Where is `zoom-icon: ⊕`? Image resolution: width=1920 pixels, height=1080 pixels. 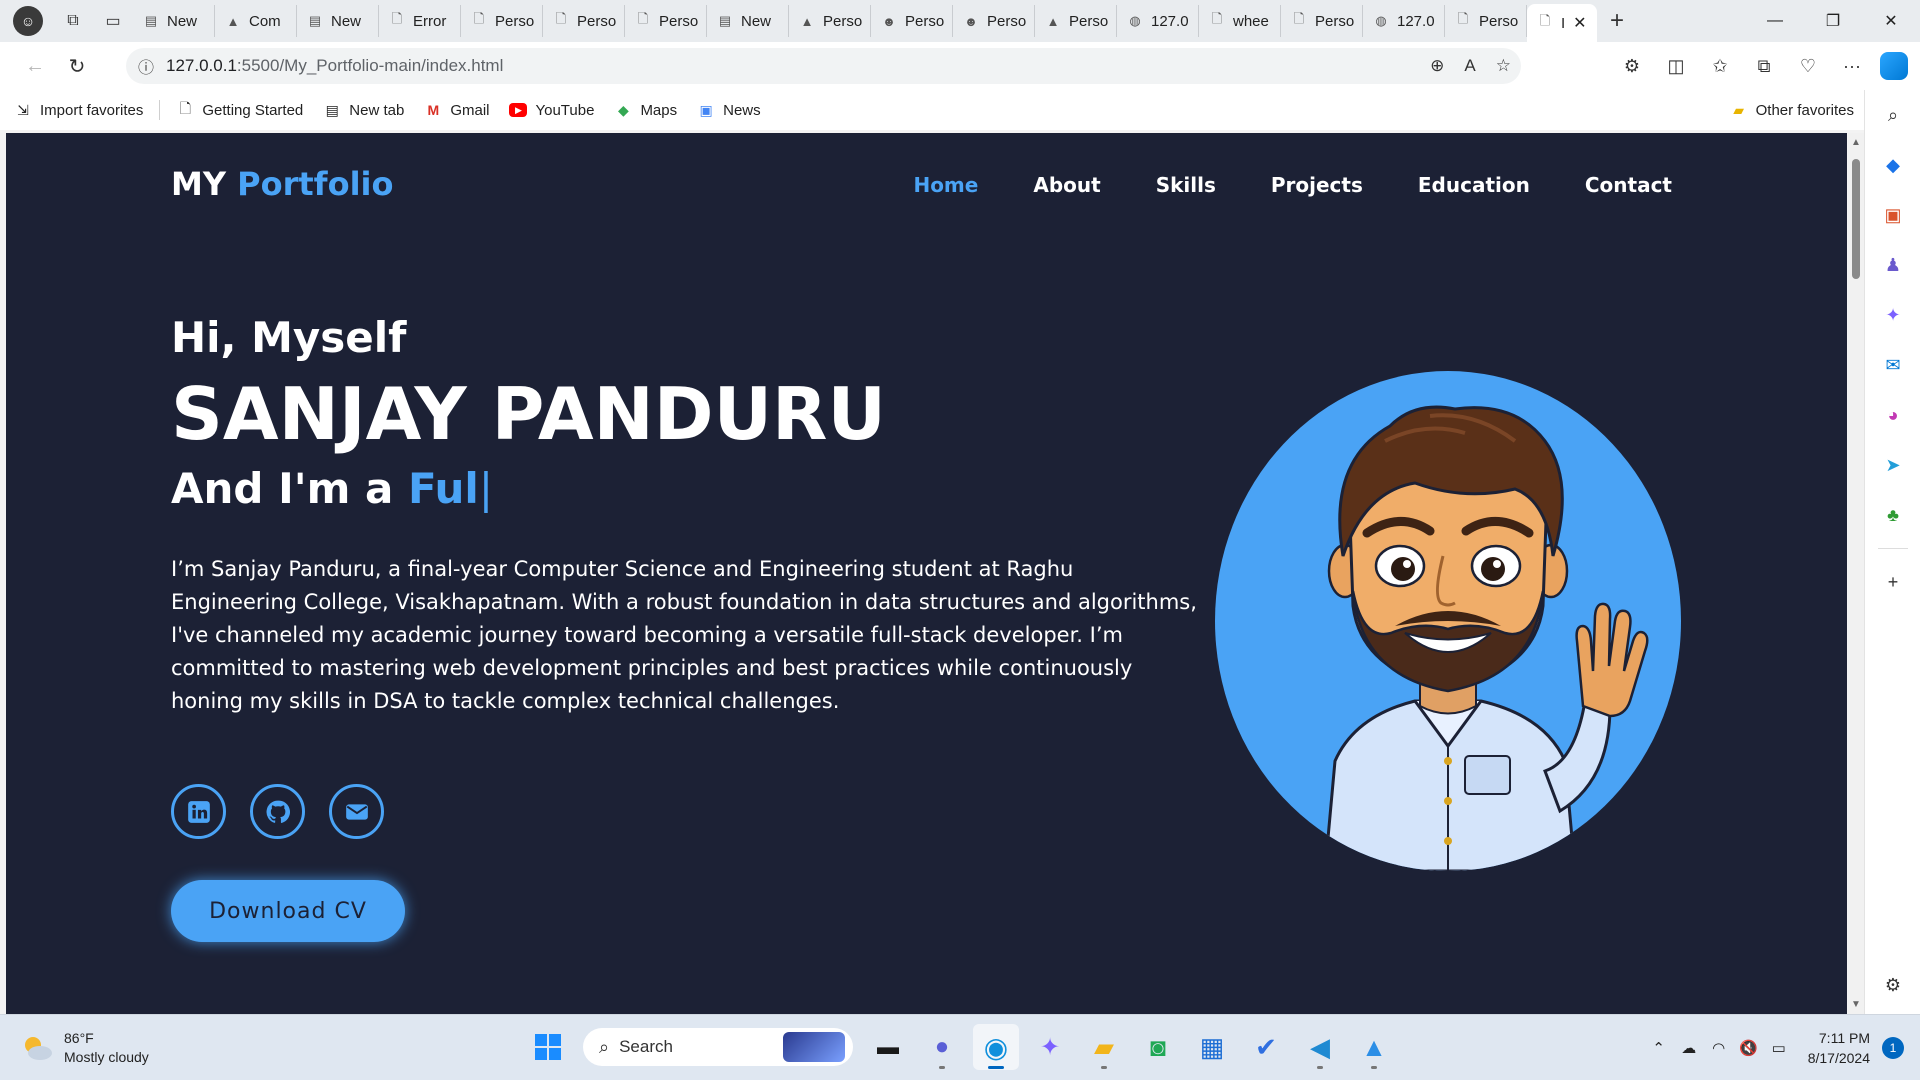 zoom-icon: ⊕ is located at coordinates (1437, 66).